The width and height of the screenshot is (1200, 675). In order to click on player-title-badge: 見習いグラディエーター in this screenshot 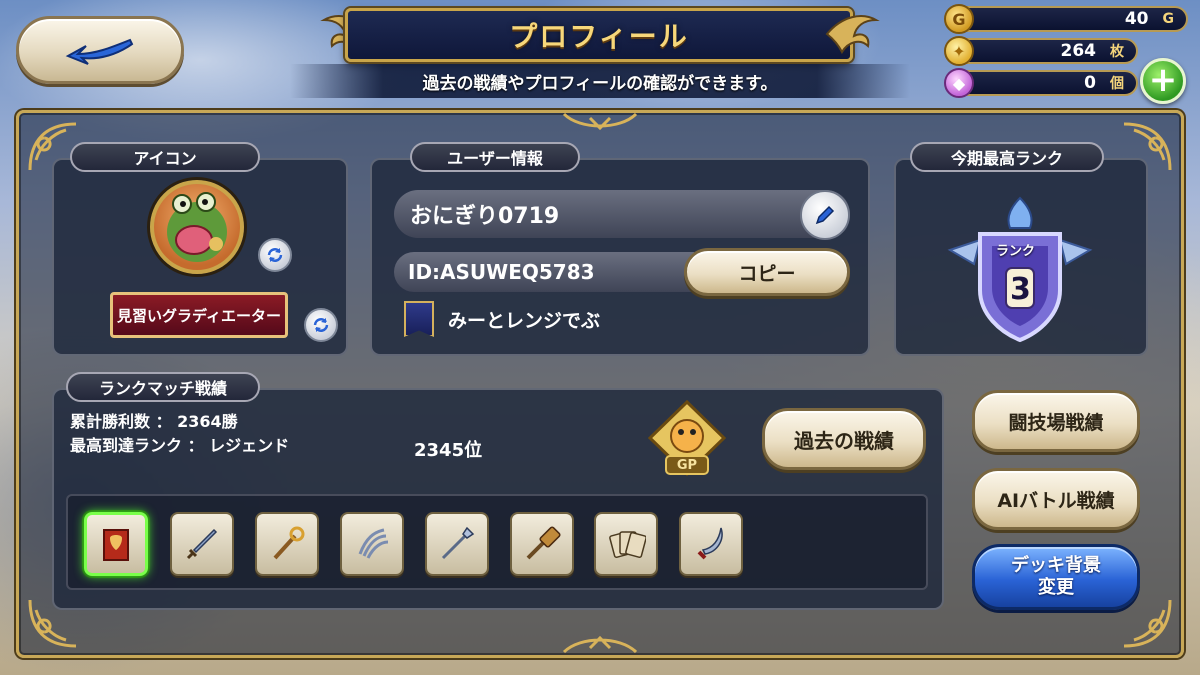, I will do `click(199, 315)`.